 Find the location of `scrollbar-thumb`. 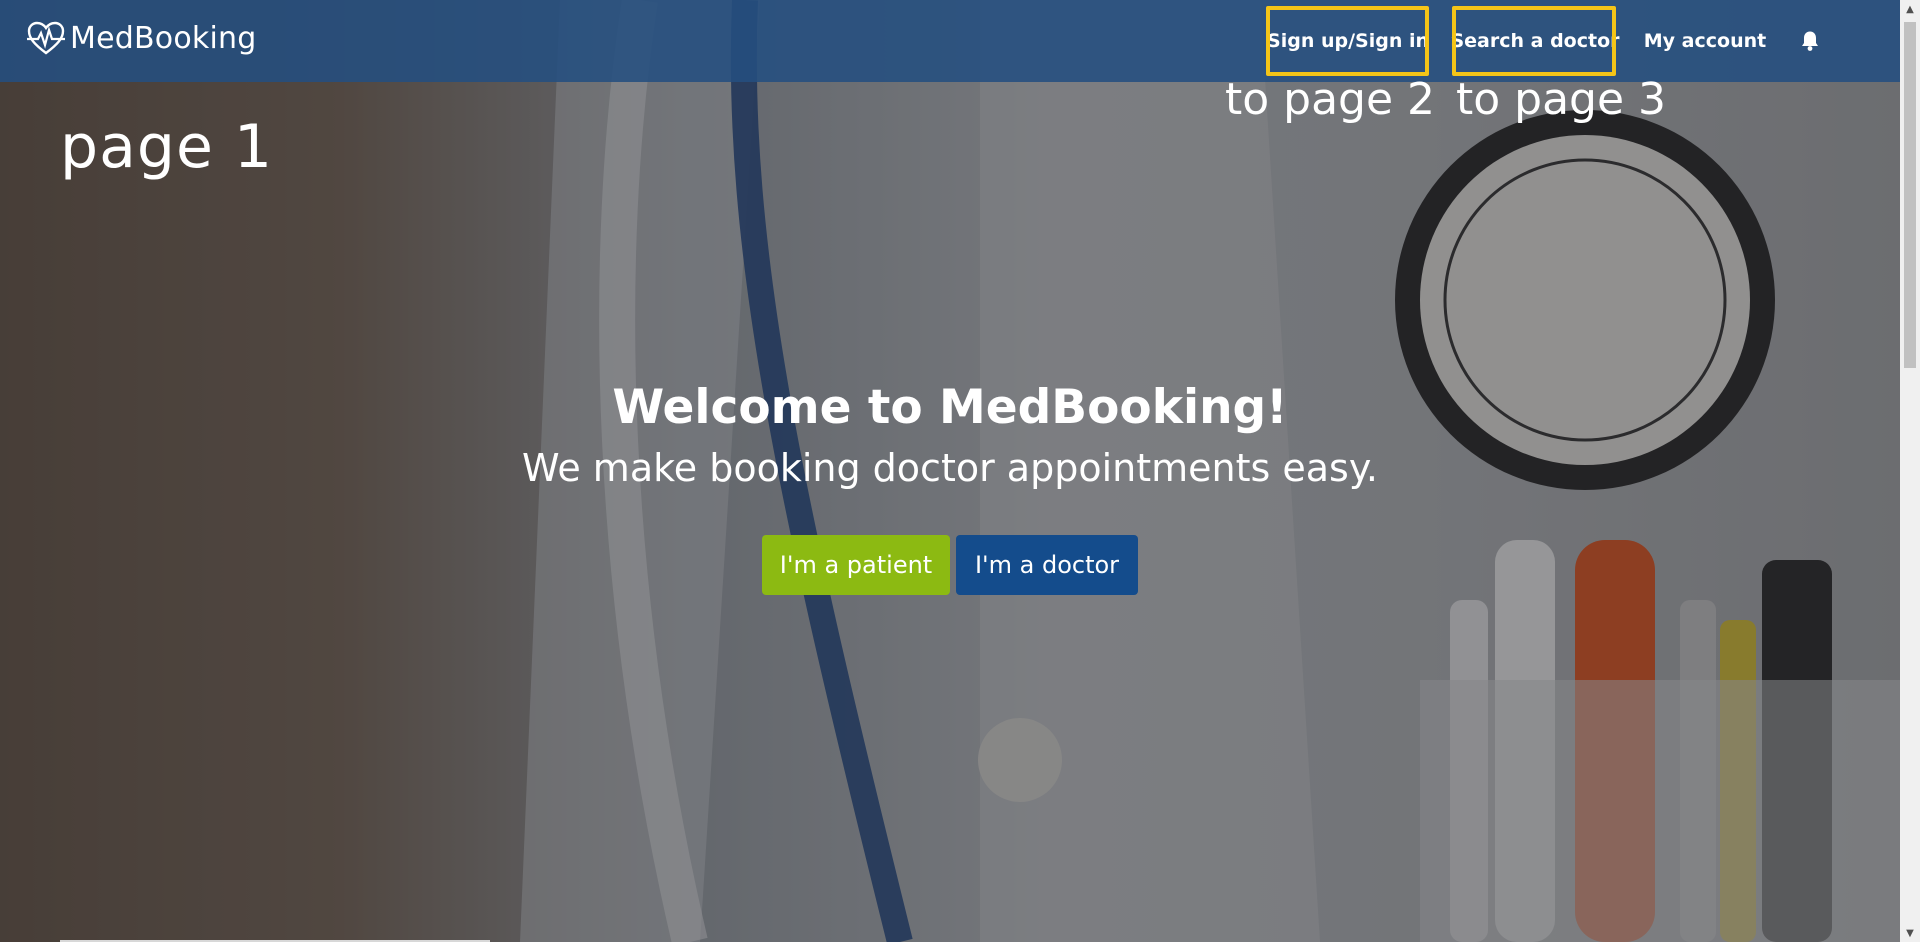

scrollbar-thumb is located at coordinates (1910, 195).